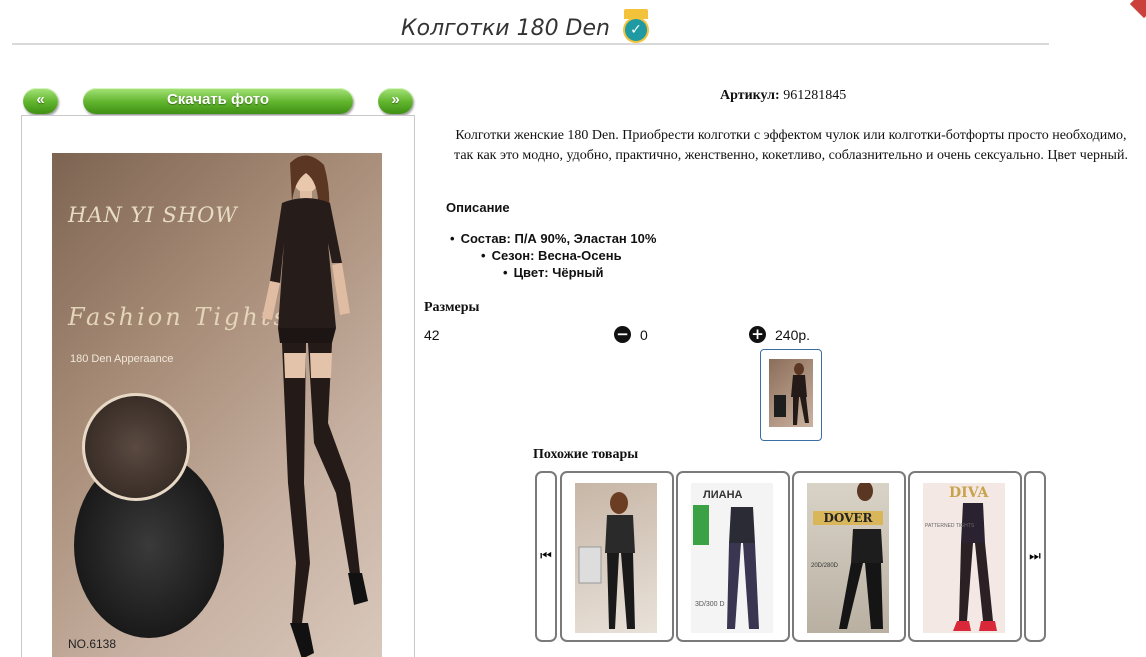 This screenshot has width=1146, height=657. What do you see at coordinates (723, 495) in the screenshot?
I see `similar-item-2-brand: ЛИАНА` at bounding box center [723, 495].